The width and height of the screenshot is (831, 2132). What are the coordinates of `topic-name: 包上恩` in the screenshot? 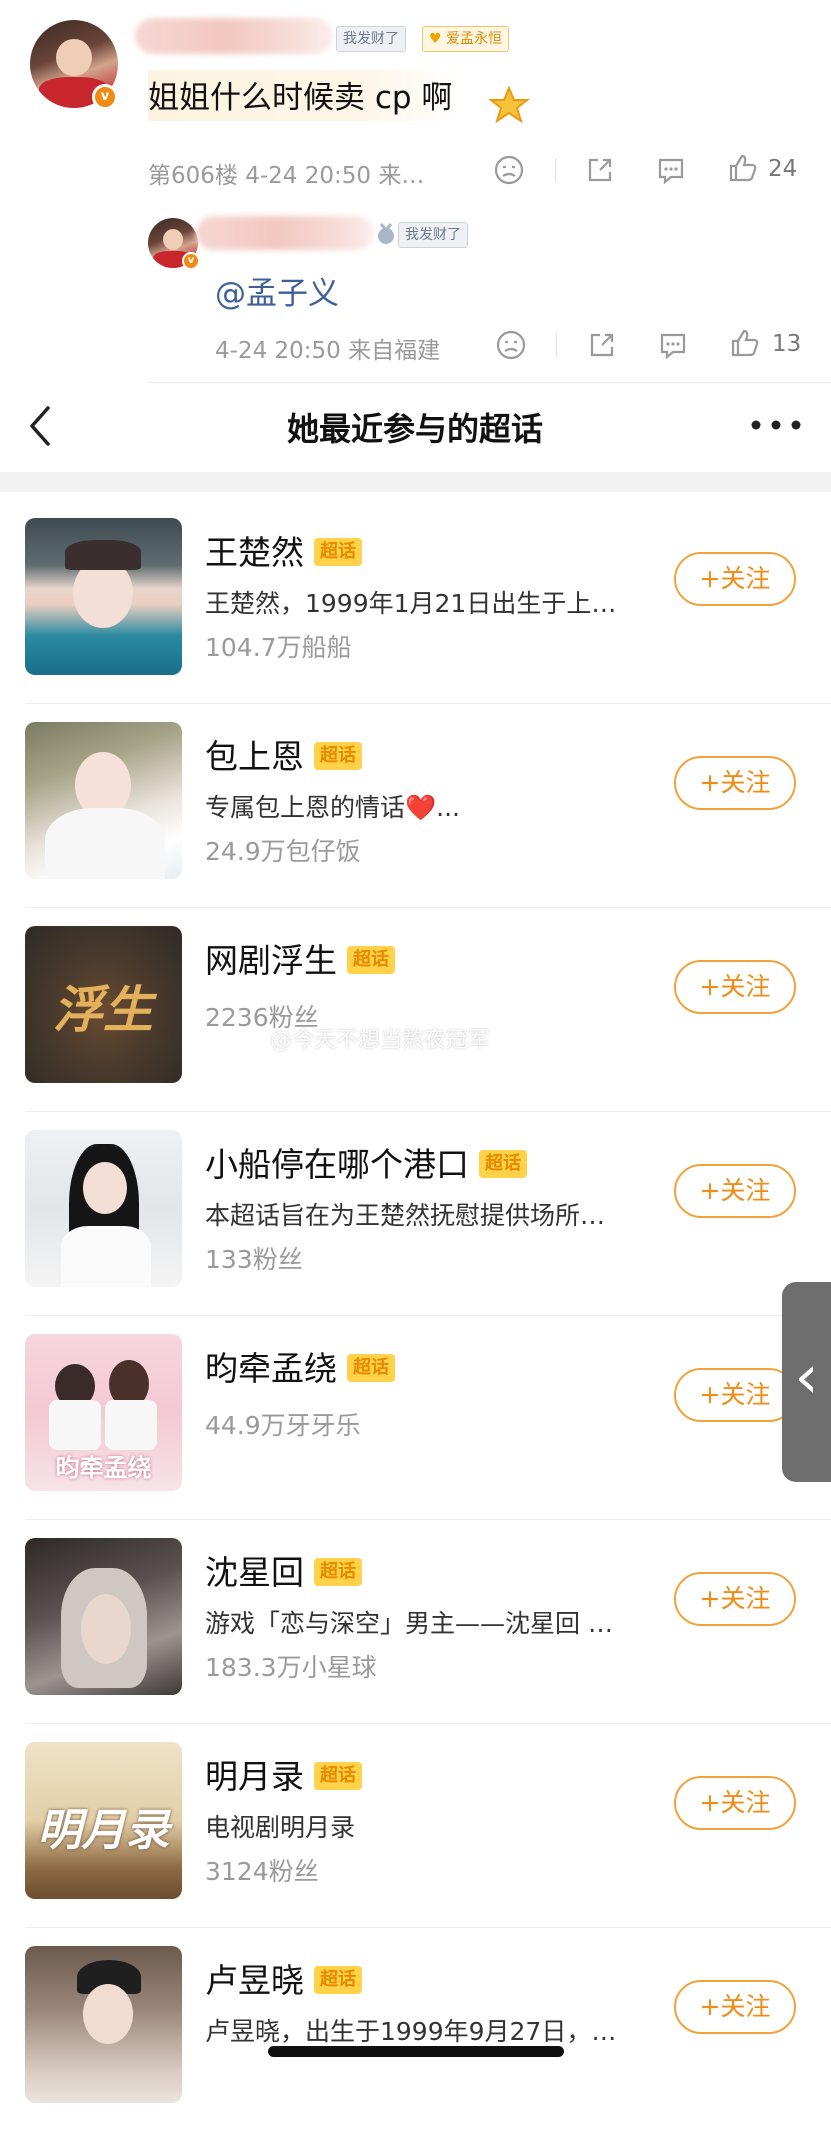 It's located at (254, 756).